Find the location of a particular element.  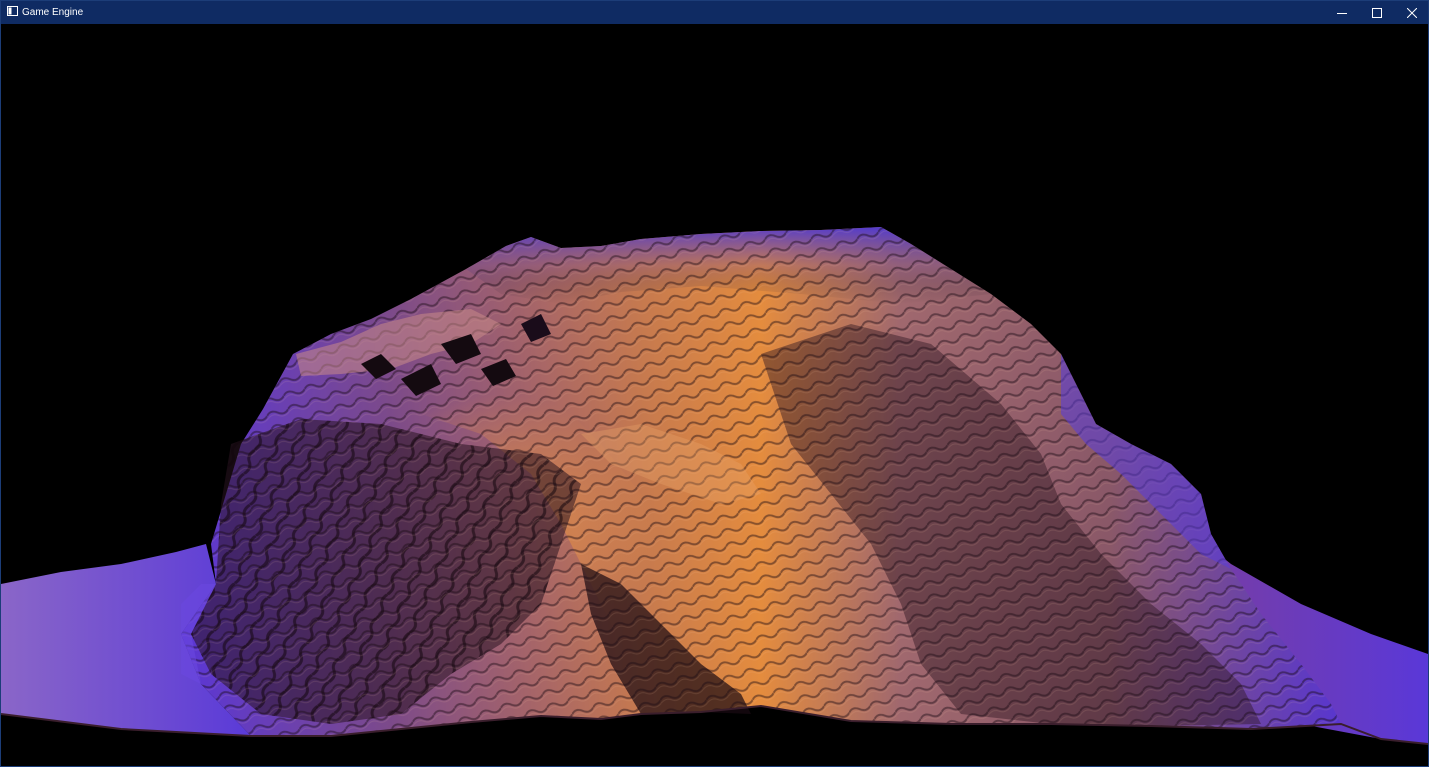

title-bar: Game Engine is located at coordinates (714, 12).